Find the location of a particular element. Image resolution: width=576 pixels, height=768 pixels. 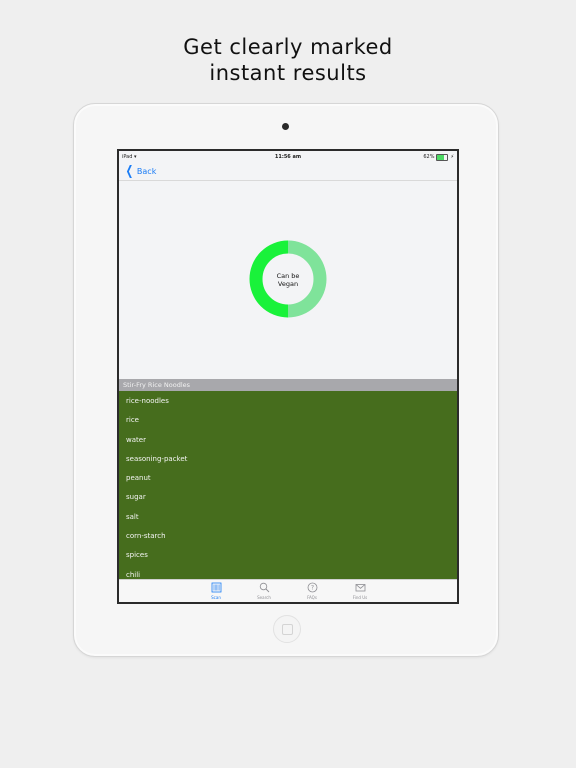

marketing-headline: Get clearly marked instant results is located at coordinates (288, 60).